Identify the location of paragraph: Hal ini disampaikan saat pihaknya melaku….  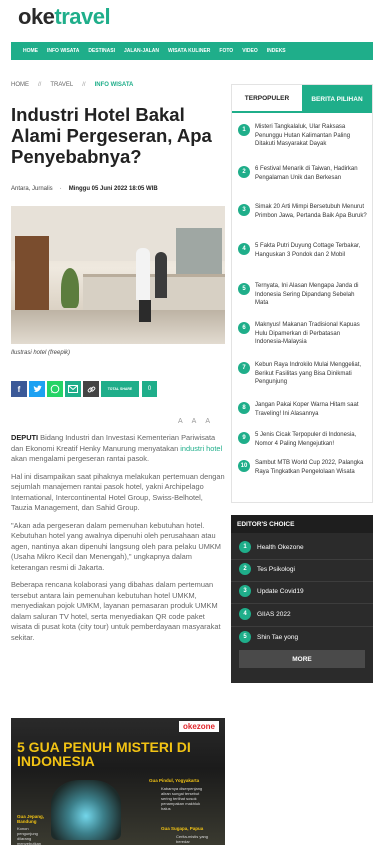
(118, 492).